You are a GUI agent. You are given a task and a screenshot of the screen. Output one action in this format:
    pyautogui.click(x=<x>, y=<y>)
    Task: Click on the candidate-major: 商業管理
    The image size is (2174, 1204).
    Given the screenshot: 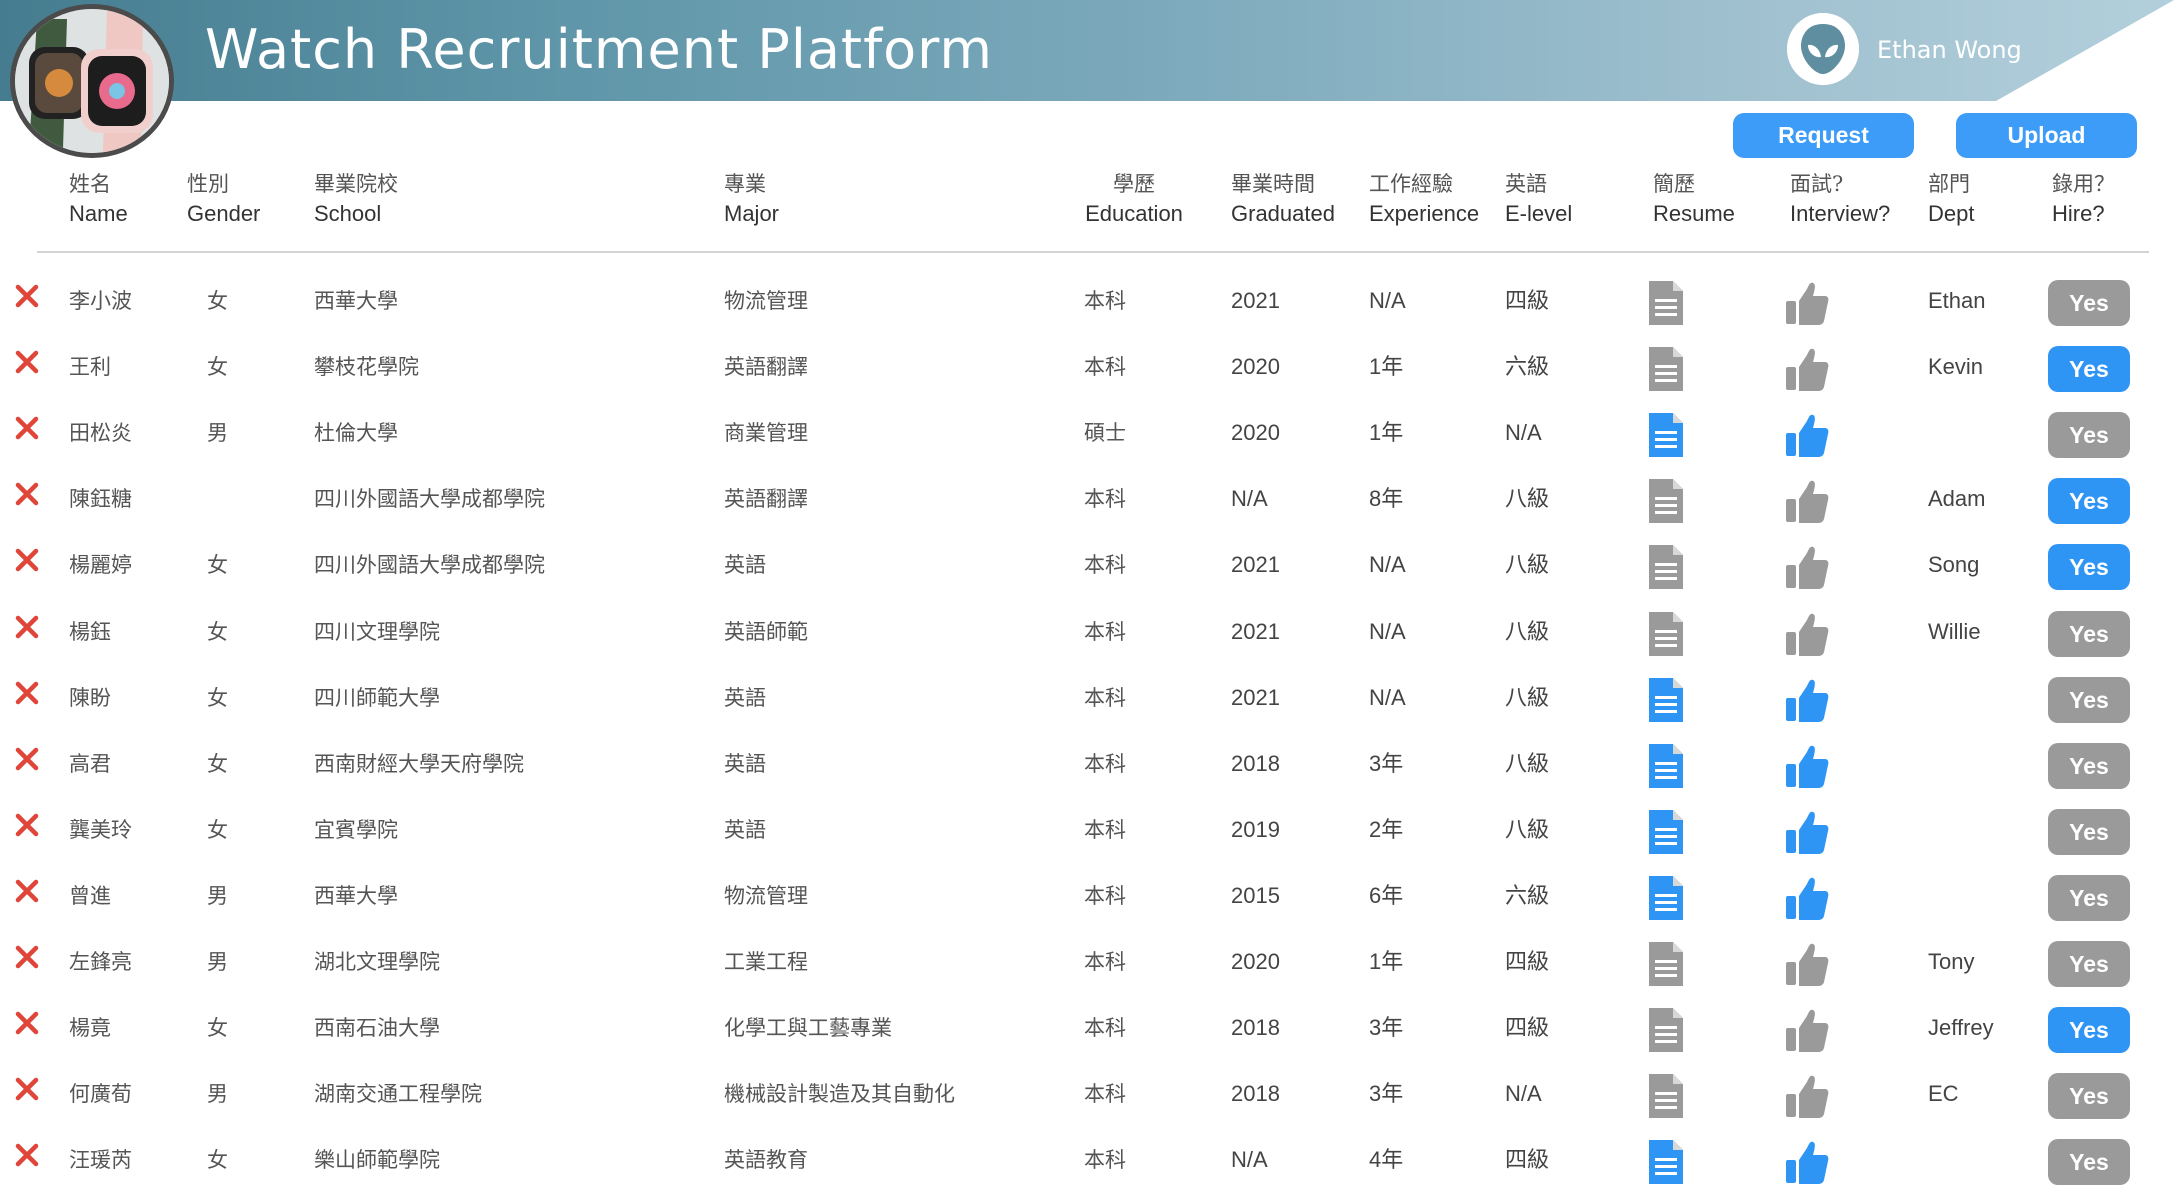 What is the action you would take?
    pyautogui.click(x=766, y=433)
    